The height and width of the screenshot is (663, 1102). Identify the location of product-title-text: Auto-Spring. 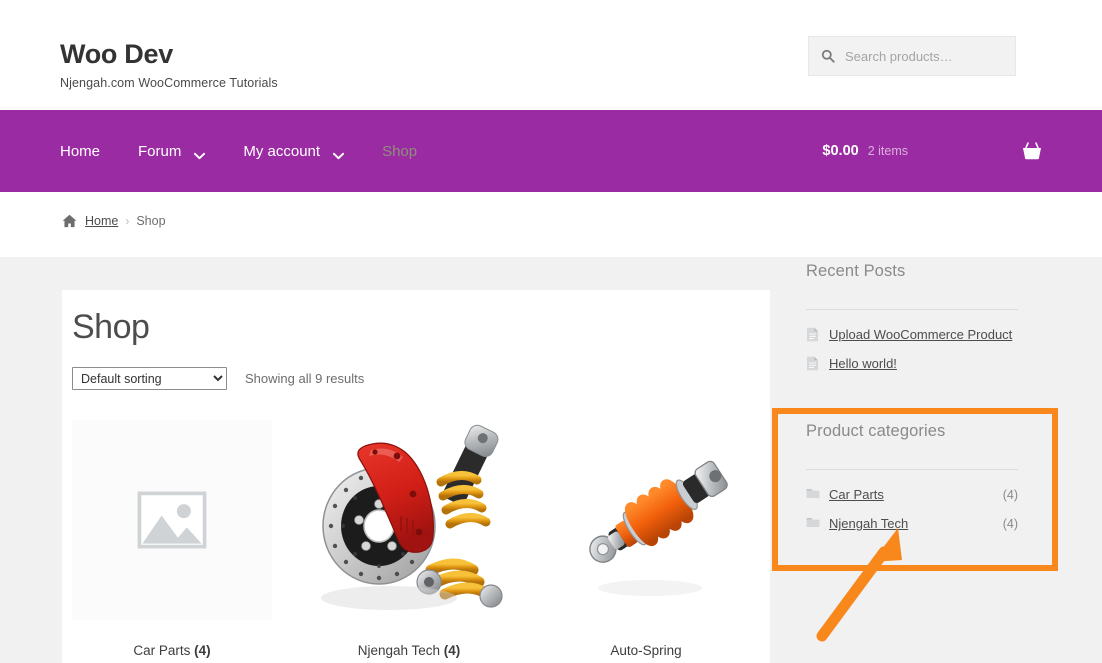
(646, 650).